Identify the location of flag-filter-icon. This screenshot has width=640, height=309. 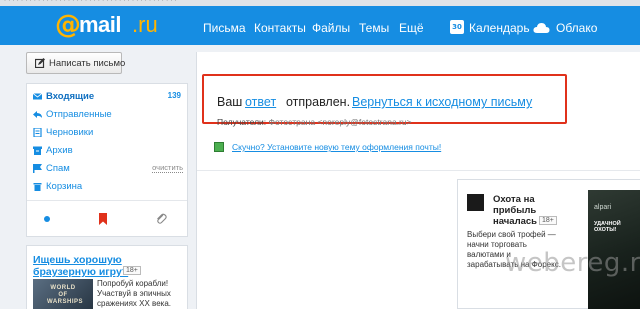
(103, 219).